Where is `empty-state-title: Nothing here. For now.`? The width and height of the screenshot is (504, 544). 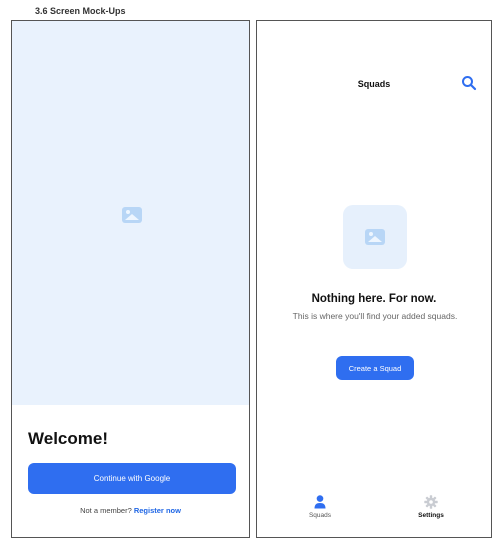 empty-state-title: Nothing here. For now. is located at coordinates (374, 299).